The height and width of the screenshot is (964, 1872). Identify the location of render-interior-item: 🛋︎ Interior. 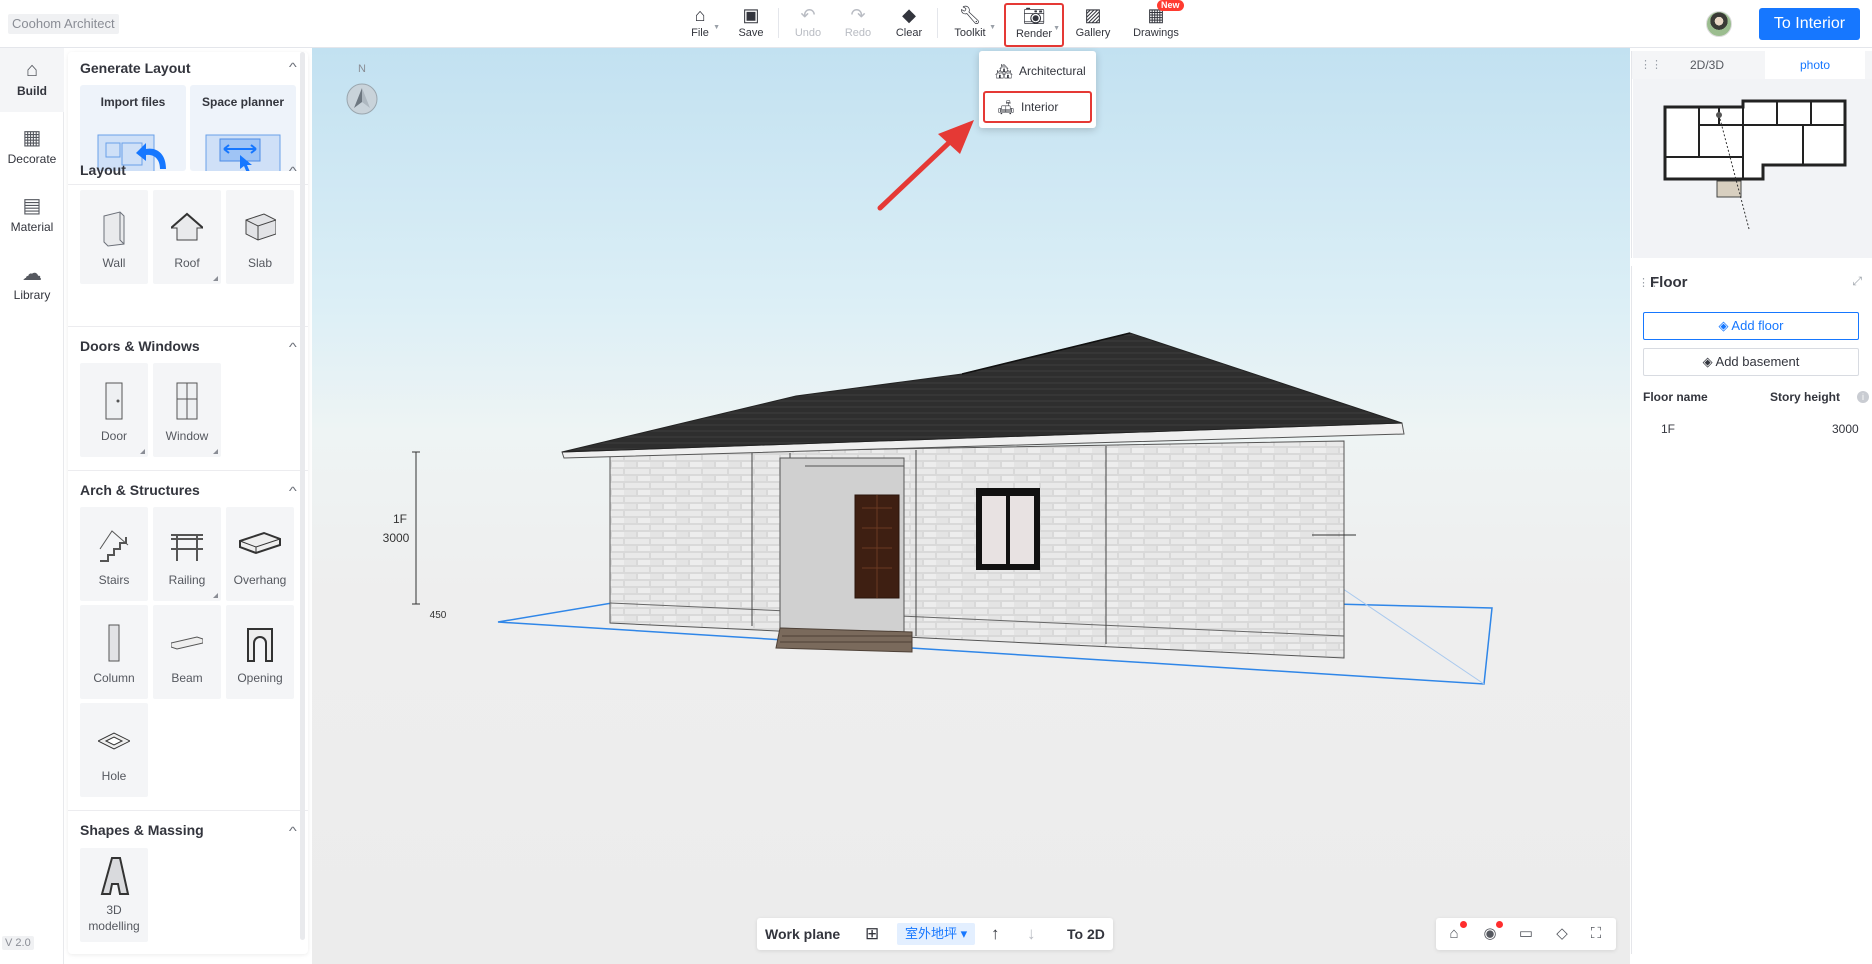
(1037, 107).